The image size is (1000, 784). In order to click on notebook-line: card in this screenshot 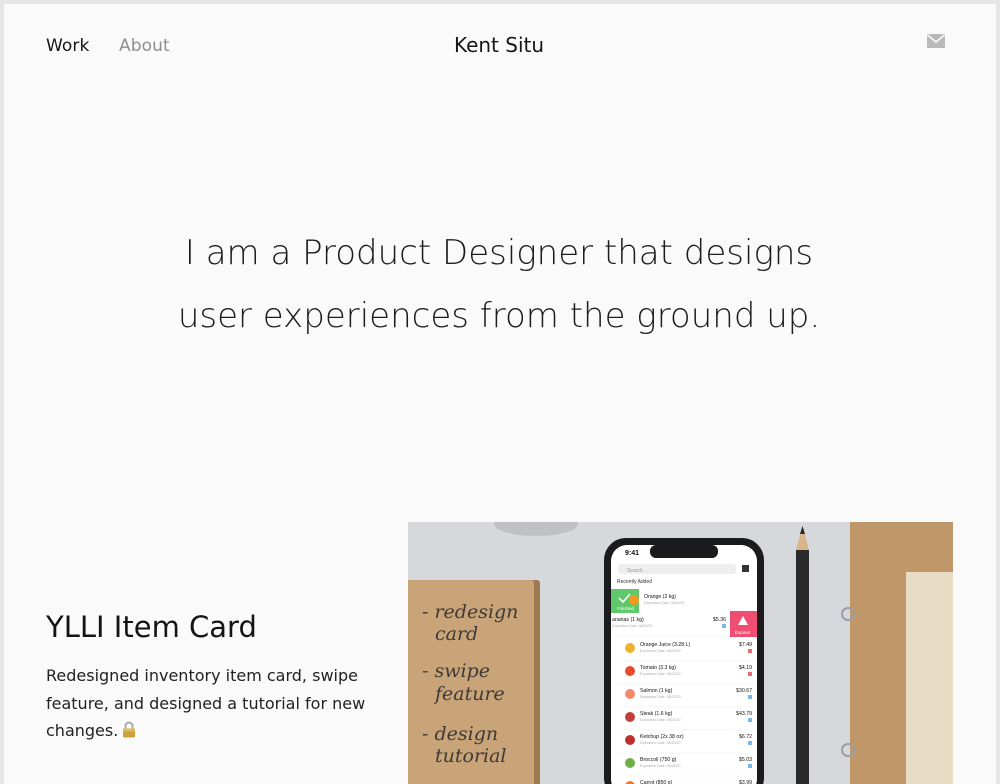, I will do `click(456, 634)`.